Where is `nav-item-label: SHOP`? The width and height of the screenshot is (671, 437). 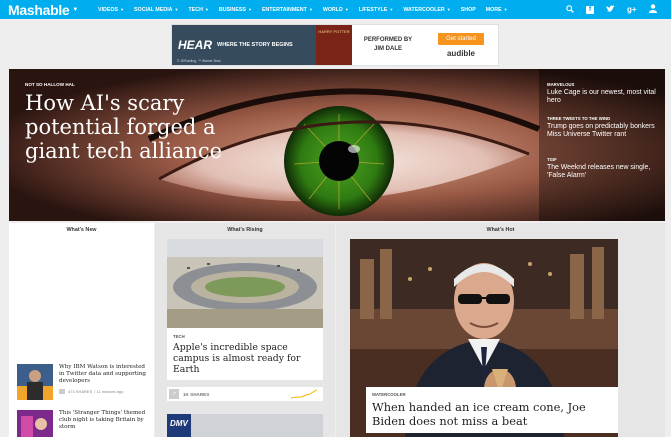
nav-item-label: SHOP is located at coordinates (468, 10).